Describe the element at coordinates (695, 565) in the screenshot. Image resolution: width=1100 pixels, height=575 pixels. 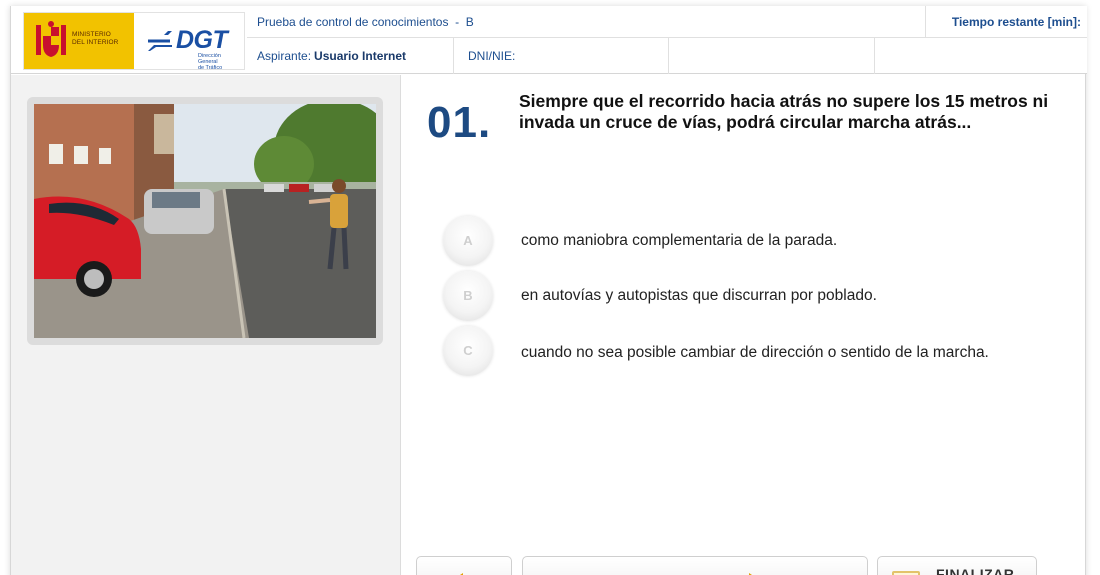
I see `next-button` at that location.